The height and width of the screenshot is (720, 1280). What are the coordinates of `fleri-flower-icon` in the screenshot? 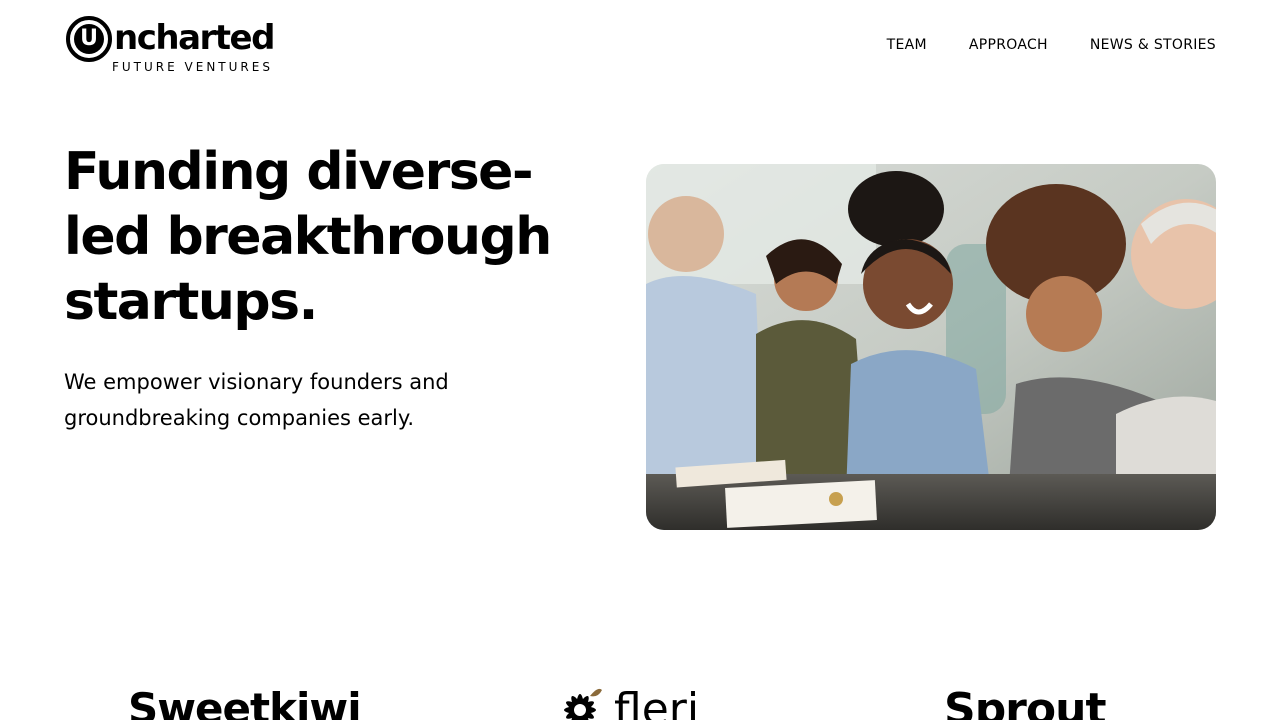 It's located at (583, 704).